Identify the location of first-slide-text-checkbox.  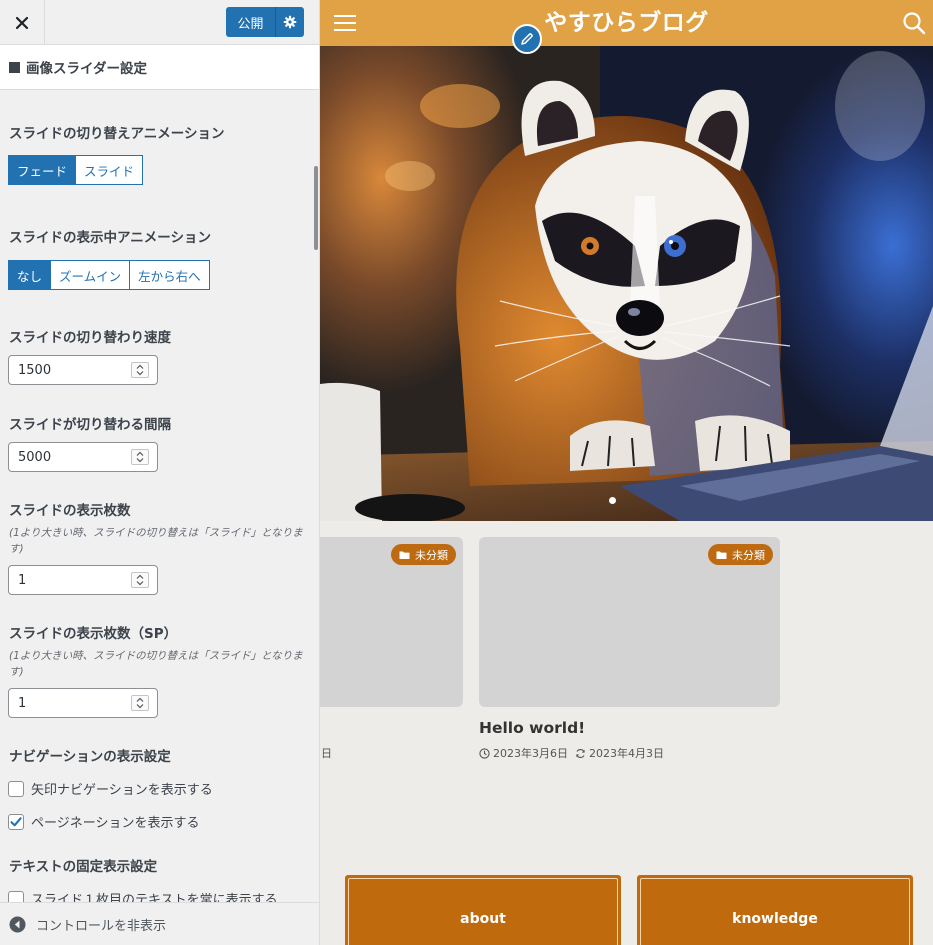
(16, 896).